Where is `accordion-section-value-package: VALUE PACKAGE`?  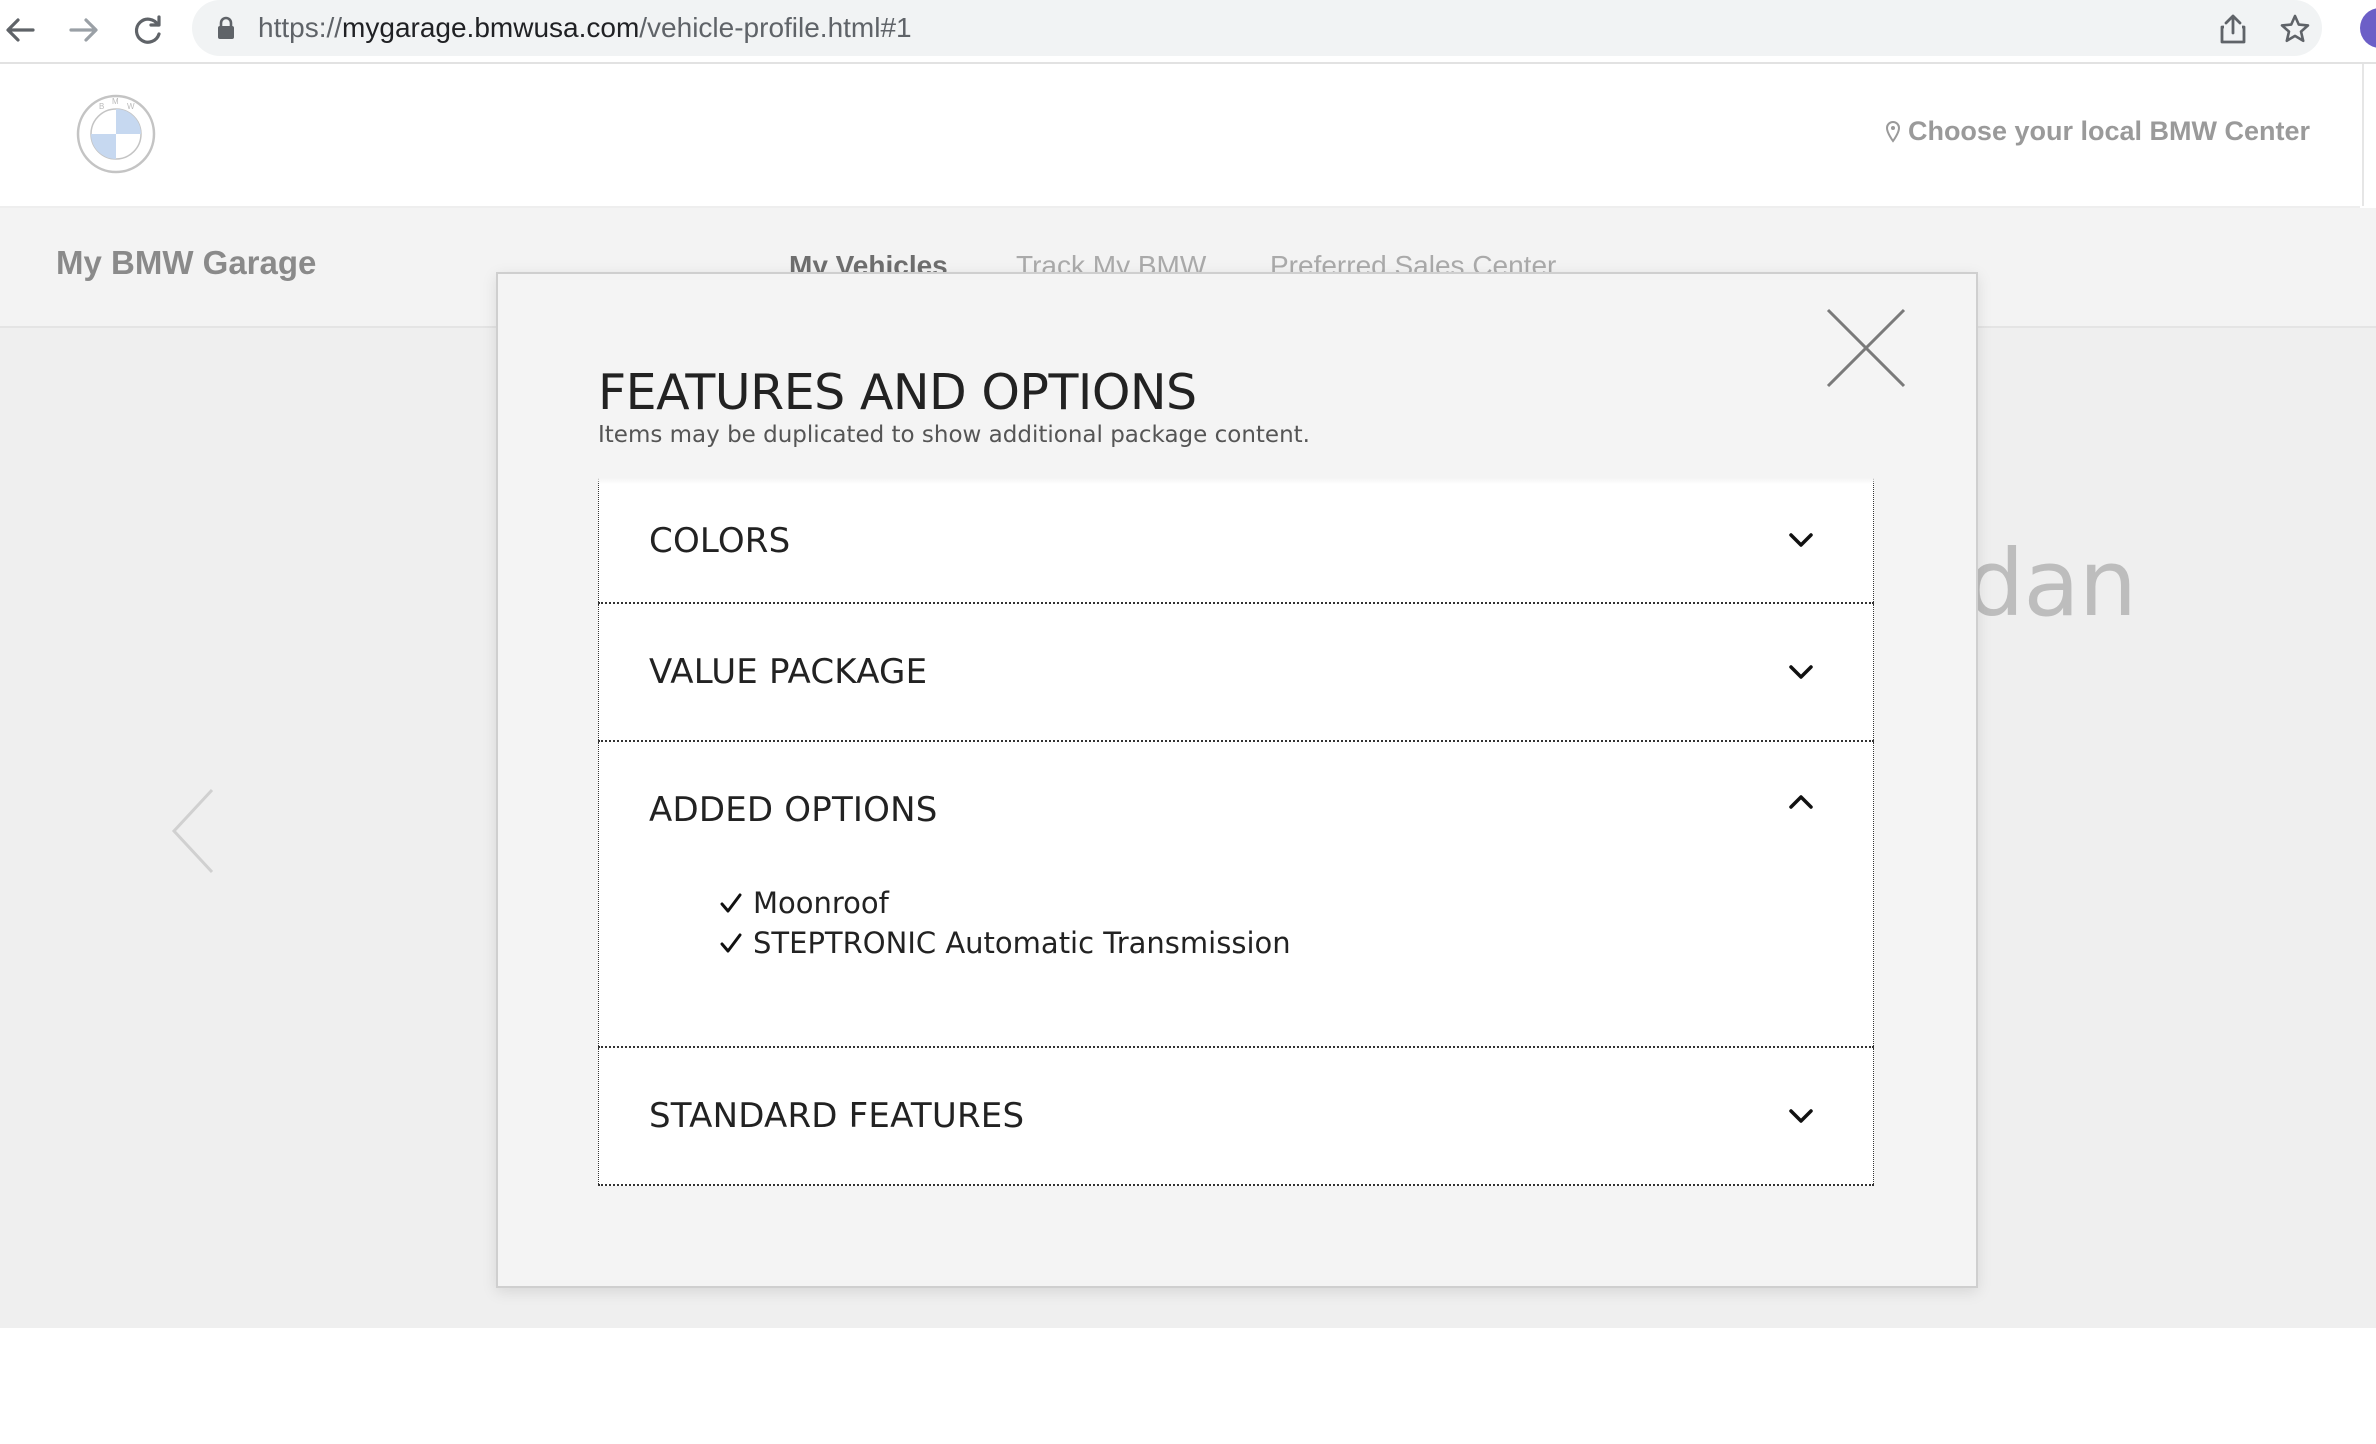 accordion-section-value-package: VALUE PACKAGE is located at coordinates (1236, 673).